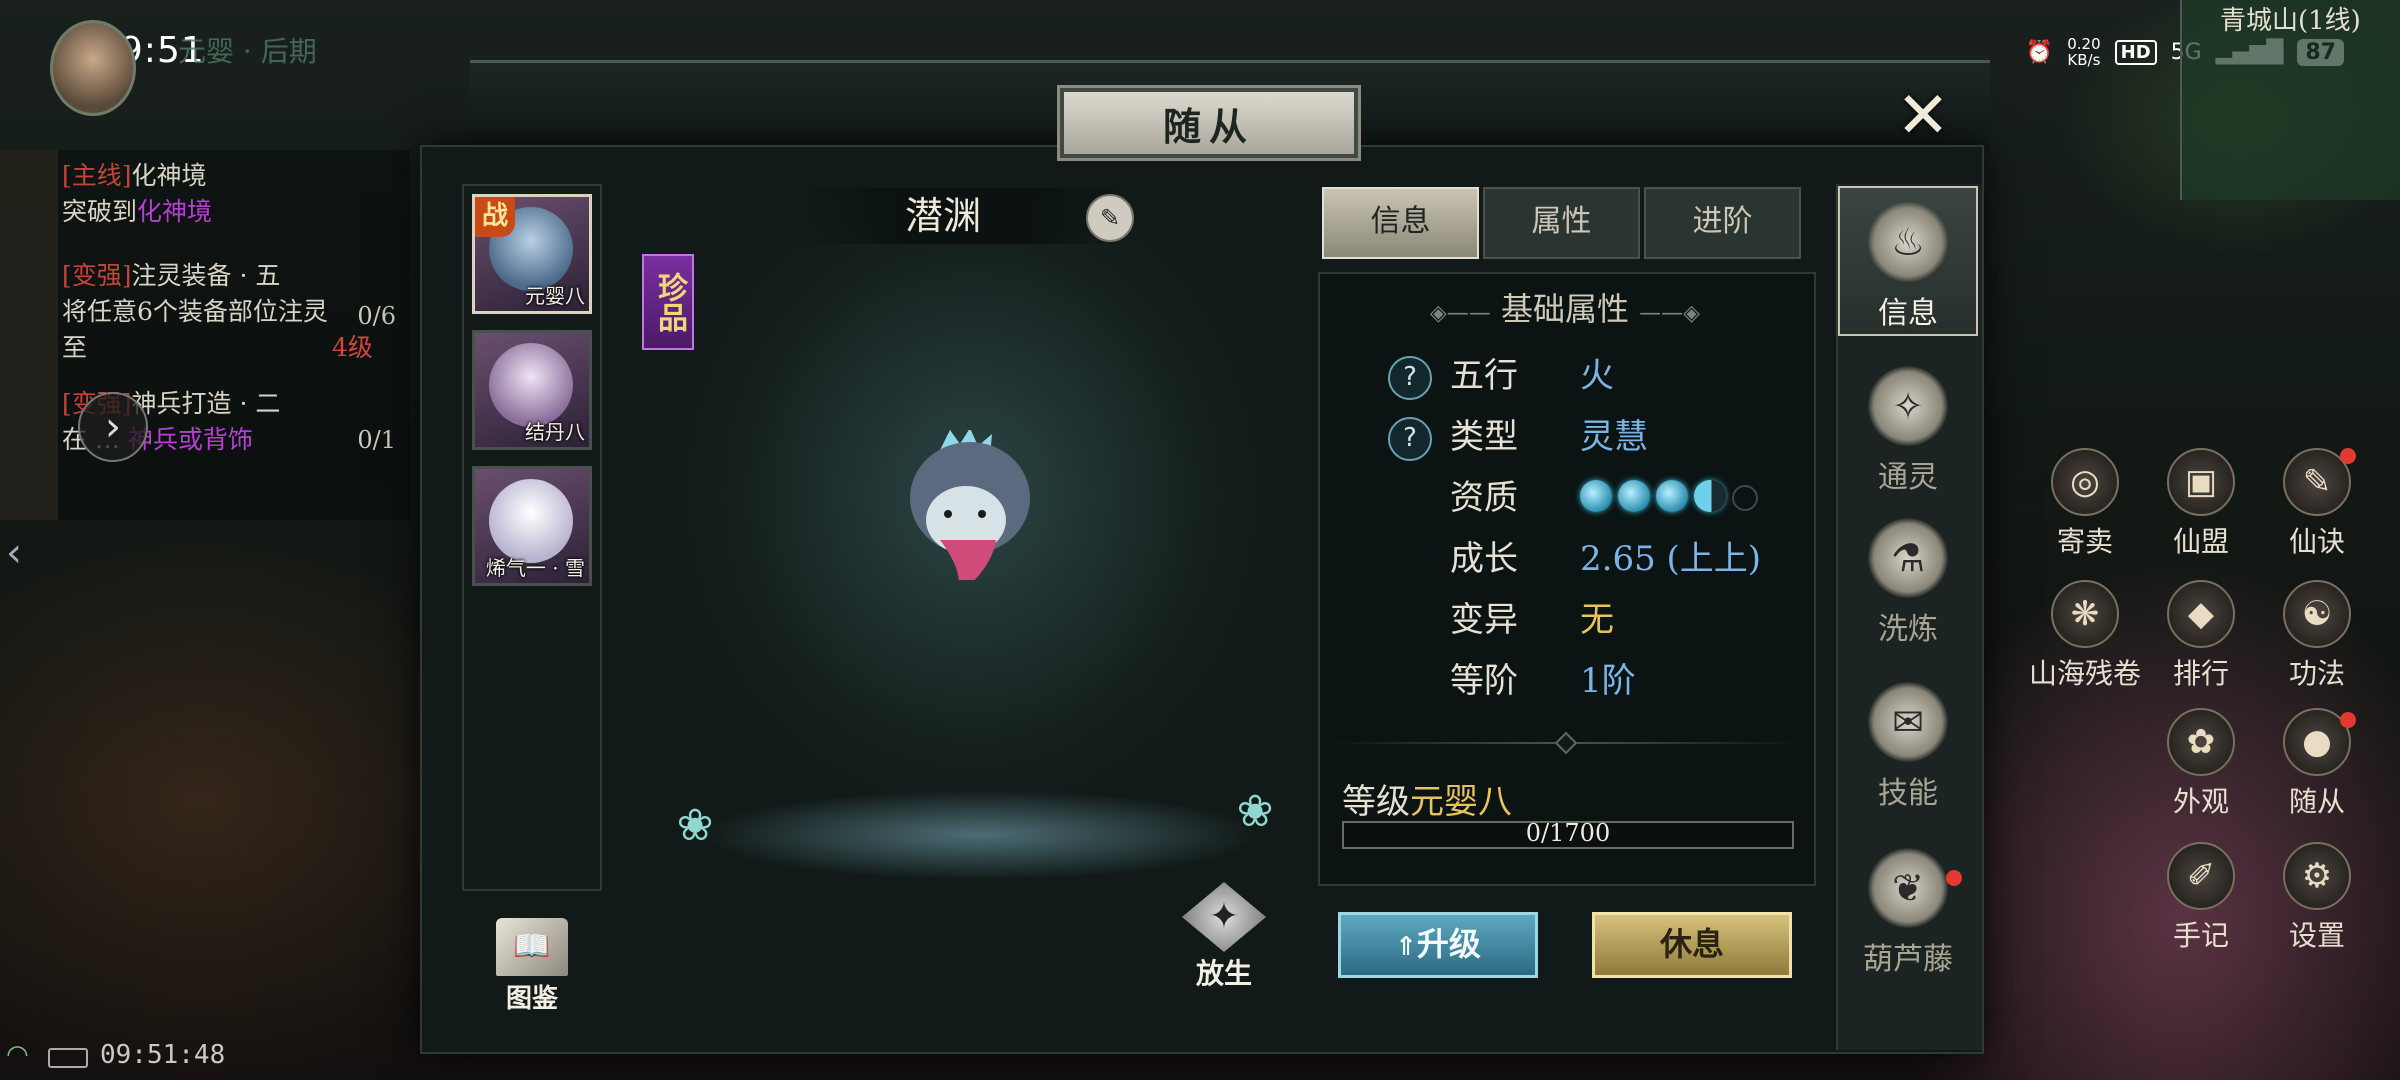 The image size is (2400, 1080). I want to click on ranking-icon: ◆, so click(2201, 614).